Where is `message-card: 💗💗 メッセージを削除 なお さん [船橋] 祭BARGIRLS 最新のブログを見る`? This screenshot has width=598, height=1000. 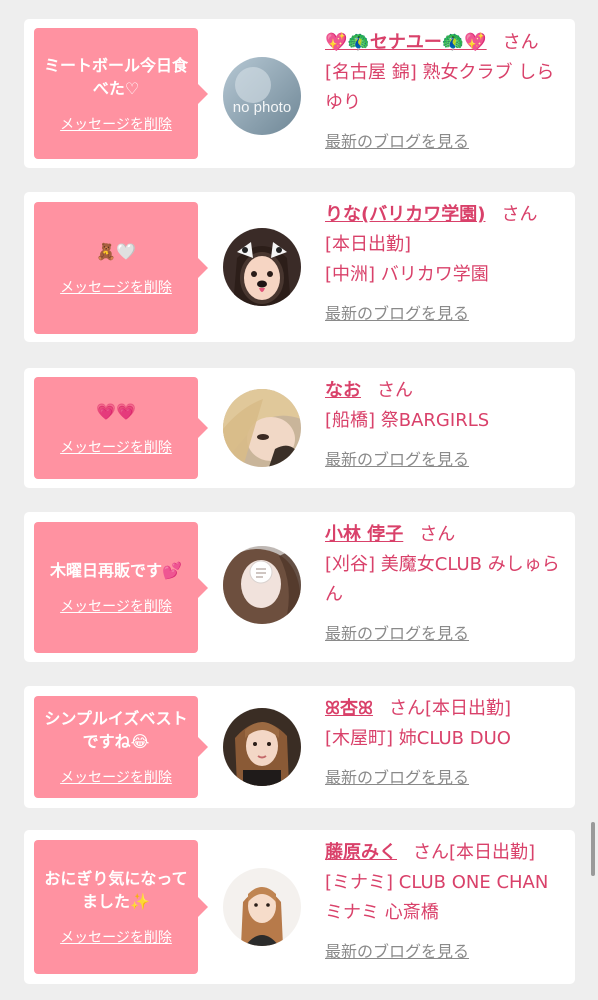
message-card: 💗💗 メッセージを削除 なお さん [船橋] 祭BARGIRLS 最新のブログを見る is located at coordinates (299, 428).